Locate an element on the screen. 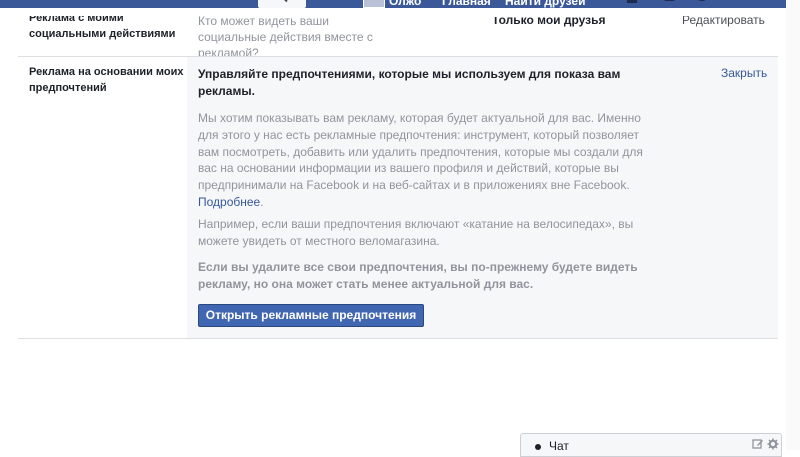  online-status-dot is located at coordinates (538, 447).